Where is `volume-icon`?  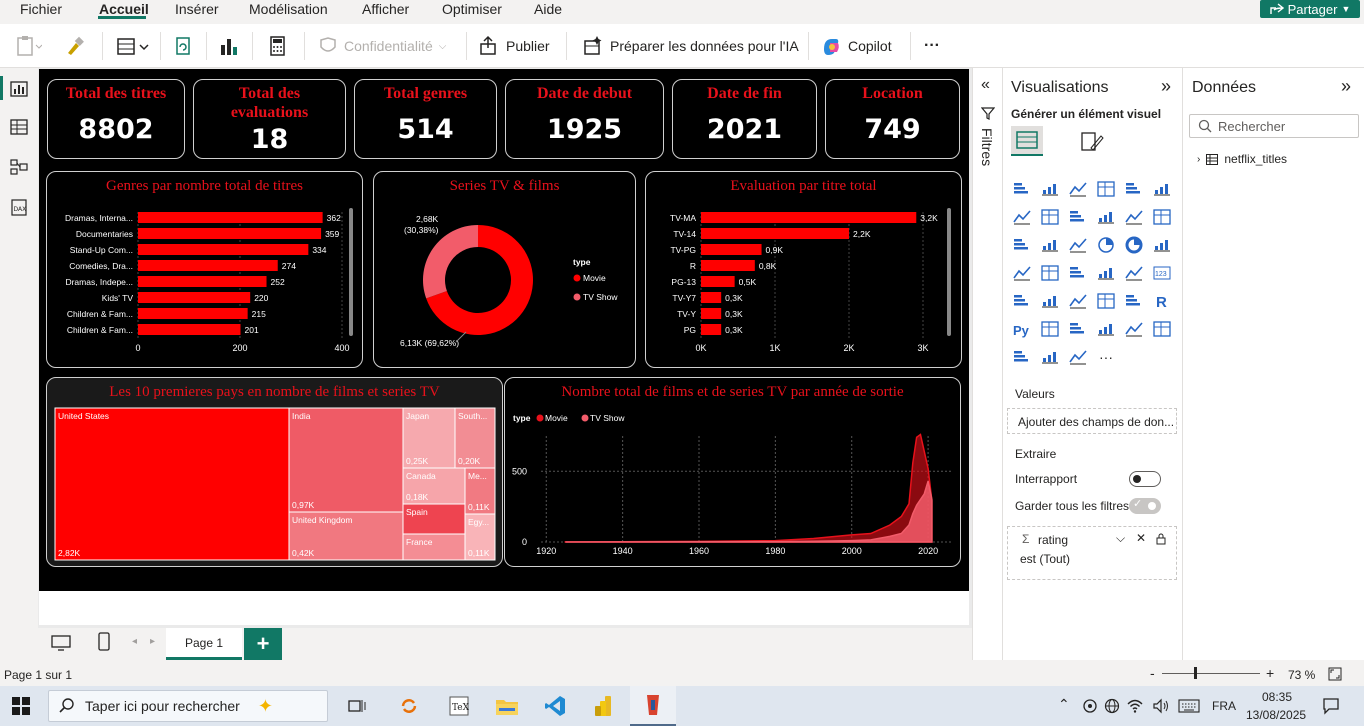 volume-icon is located at coordinates (1161, 706).